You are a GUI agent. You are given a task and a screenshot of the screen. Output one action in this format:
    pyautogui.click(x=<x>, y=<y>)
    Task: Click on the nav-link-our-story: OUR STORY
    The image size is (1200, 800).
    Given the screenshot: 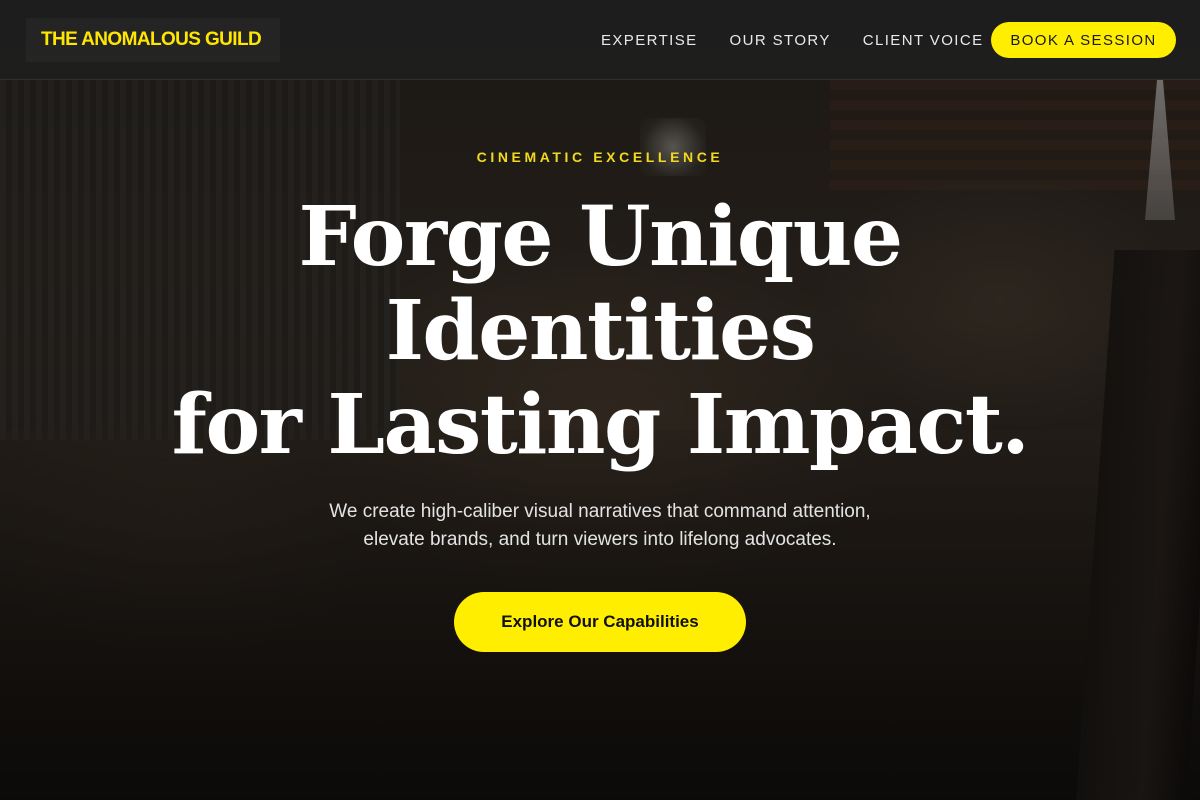 What is the action you would take?
    pyautogui.click(x=780, y=40)
    